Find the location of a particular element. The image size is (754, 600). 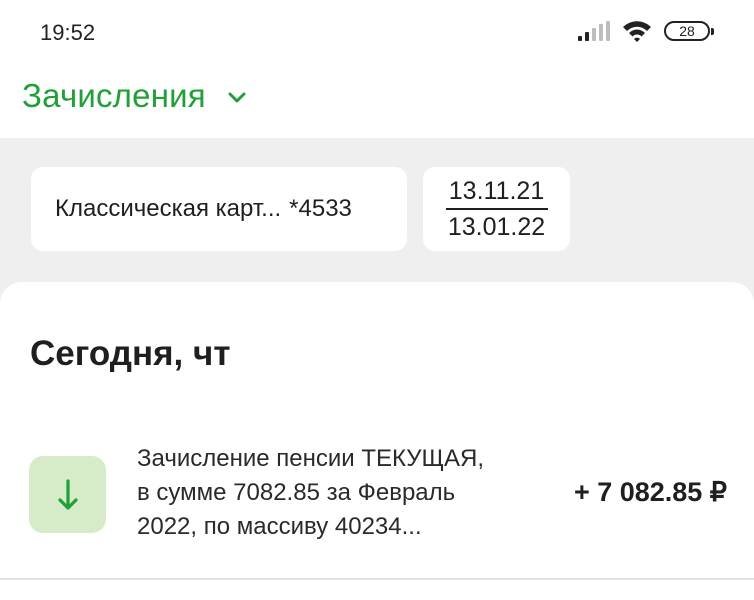

status-time: 19:52 is located at coordinates (68, 32).